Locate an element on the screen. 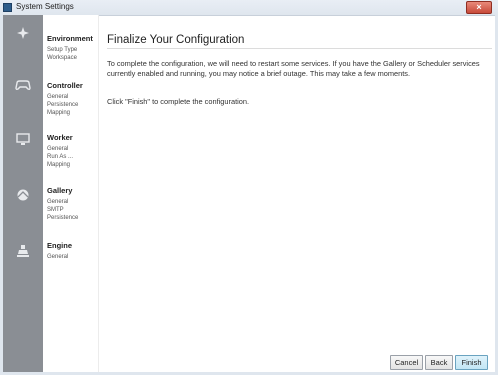 Image resolution: width=498 pixels, height=375 pixels. nav-item-controller-mapping: Mapping is located at coordinates (58, 113).